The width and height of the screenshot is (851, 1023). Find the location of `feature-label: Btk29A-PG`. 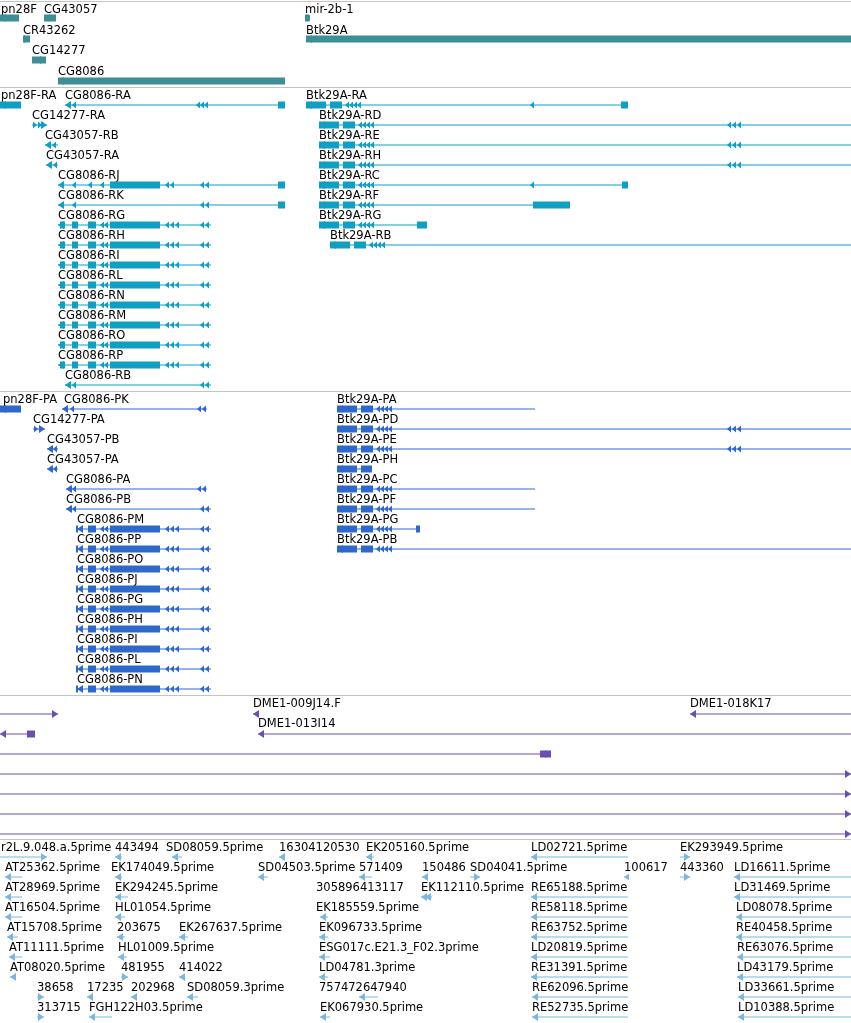

feature-label: Btk29A-PG is located at coordinates (368, 519).